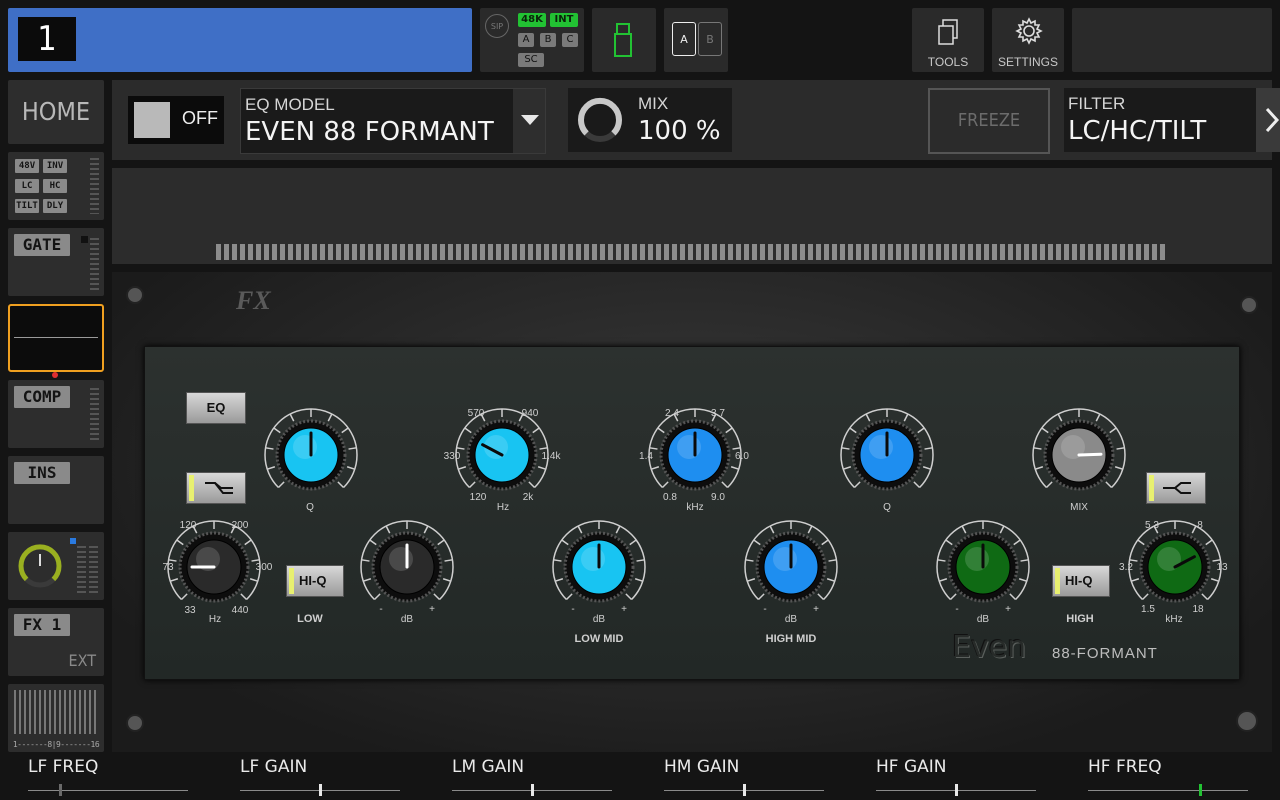 The width and height of the screenshot is (1280, 800). Describe the element at coordinates (646, 456) in the screenshot. I see `himid-freq-tick: 1.4` at that location.